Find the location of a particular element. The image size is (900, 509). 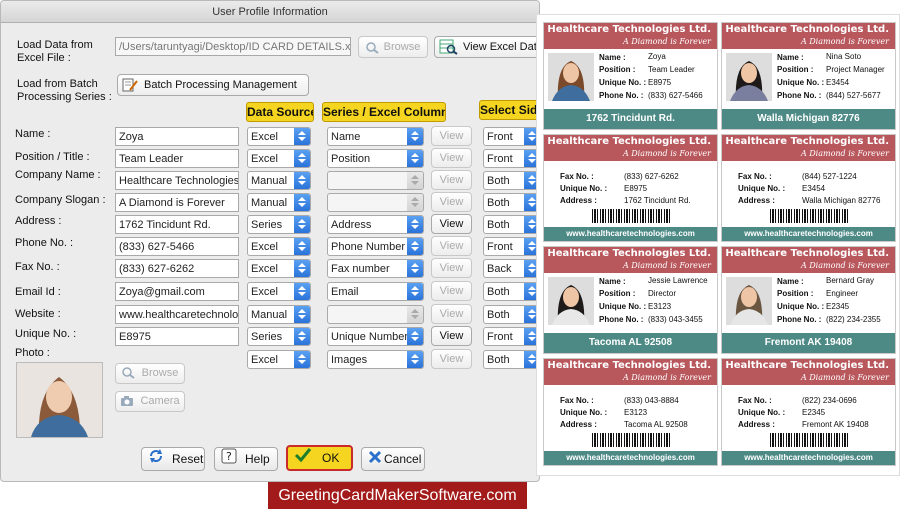

phone-no-source-select: Excel is located at coordinates (279, 246).